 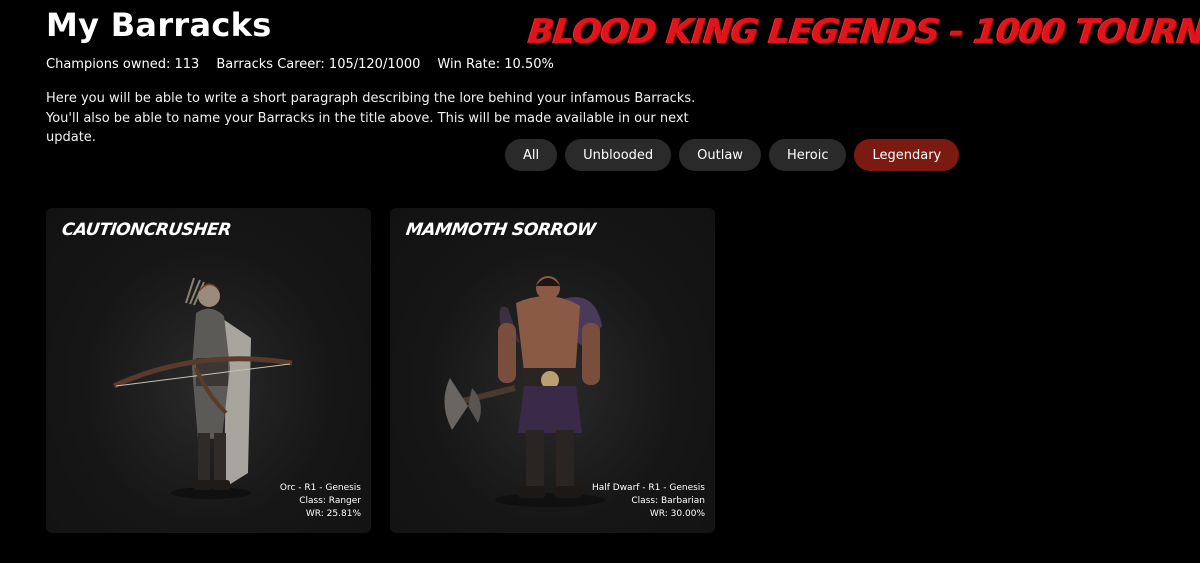 I want to click on champion-race: Half Dwarf - R1 - Genesis, so click(x=648, y=488).